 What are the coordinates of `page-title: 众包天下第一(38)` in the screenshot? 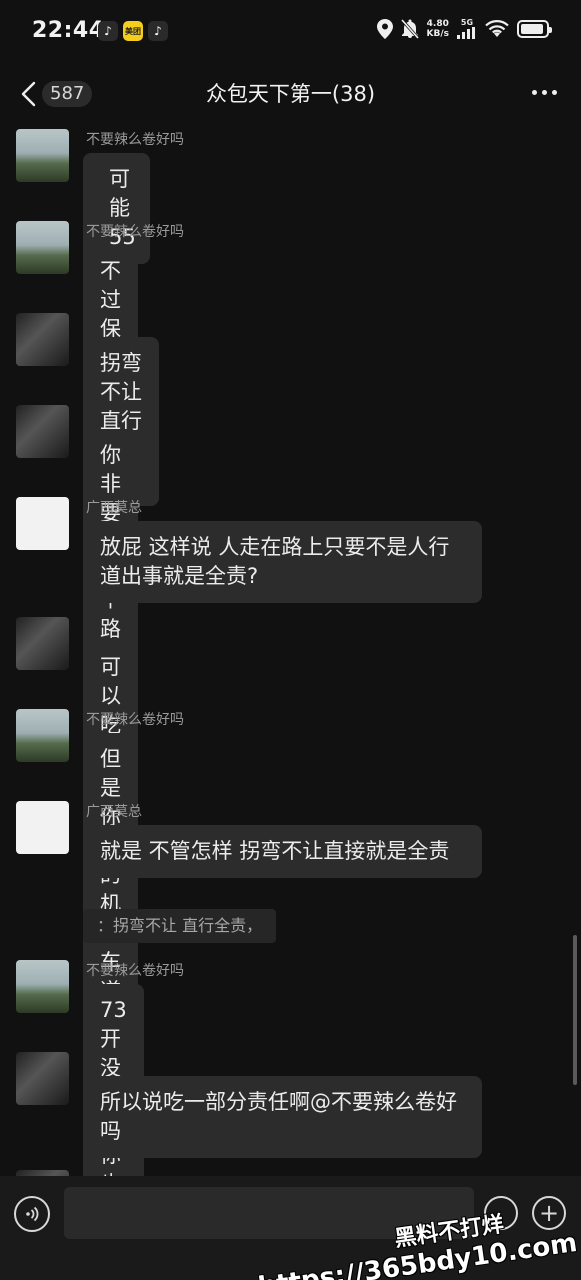 It's located at (290, 94).